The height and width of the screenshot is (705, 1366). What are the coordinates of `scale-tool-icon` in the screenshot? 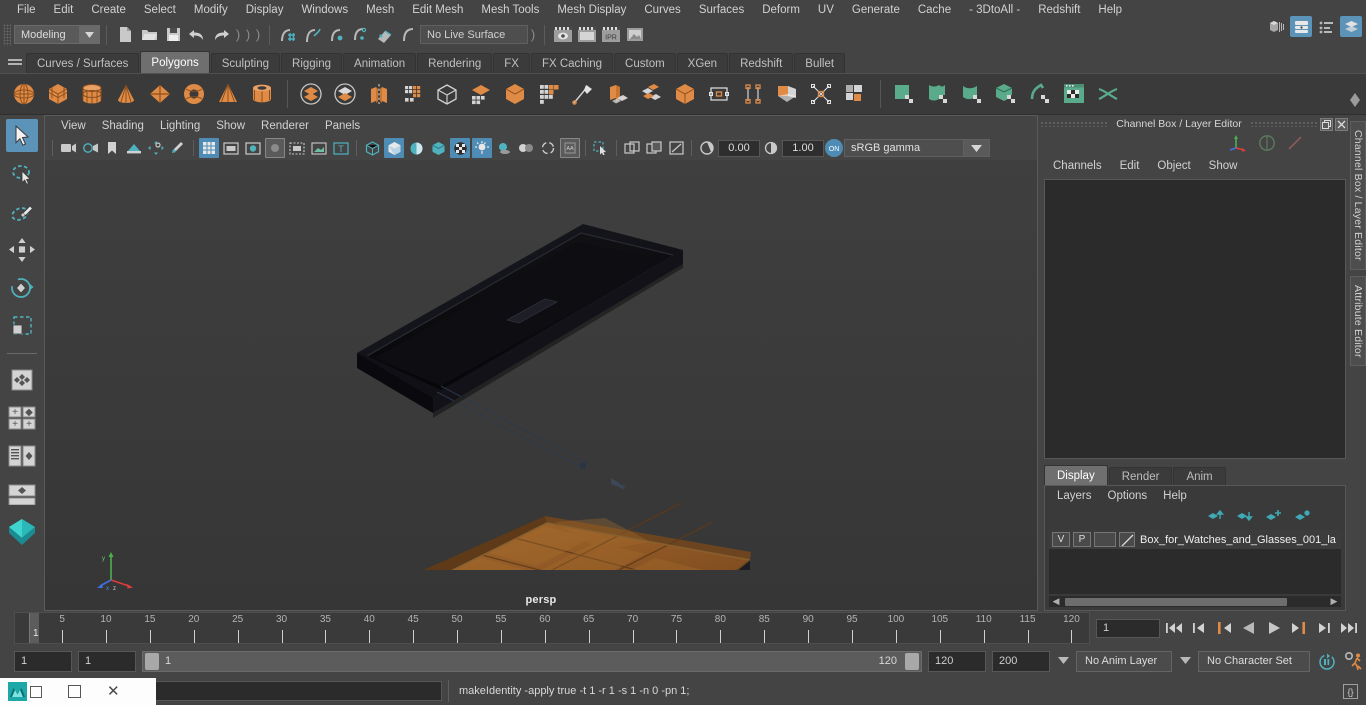 It's located at (22, 325).